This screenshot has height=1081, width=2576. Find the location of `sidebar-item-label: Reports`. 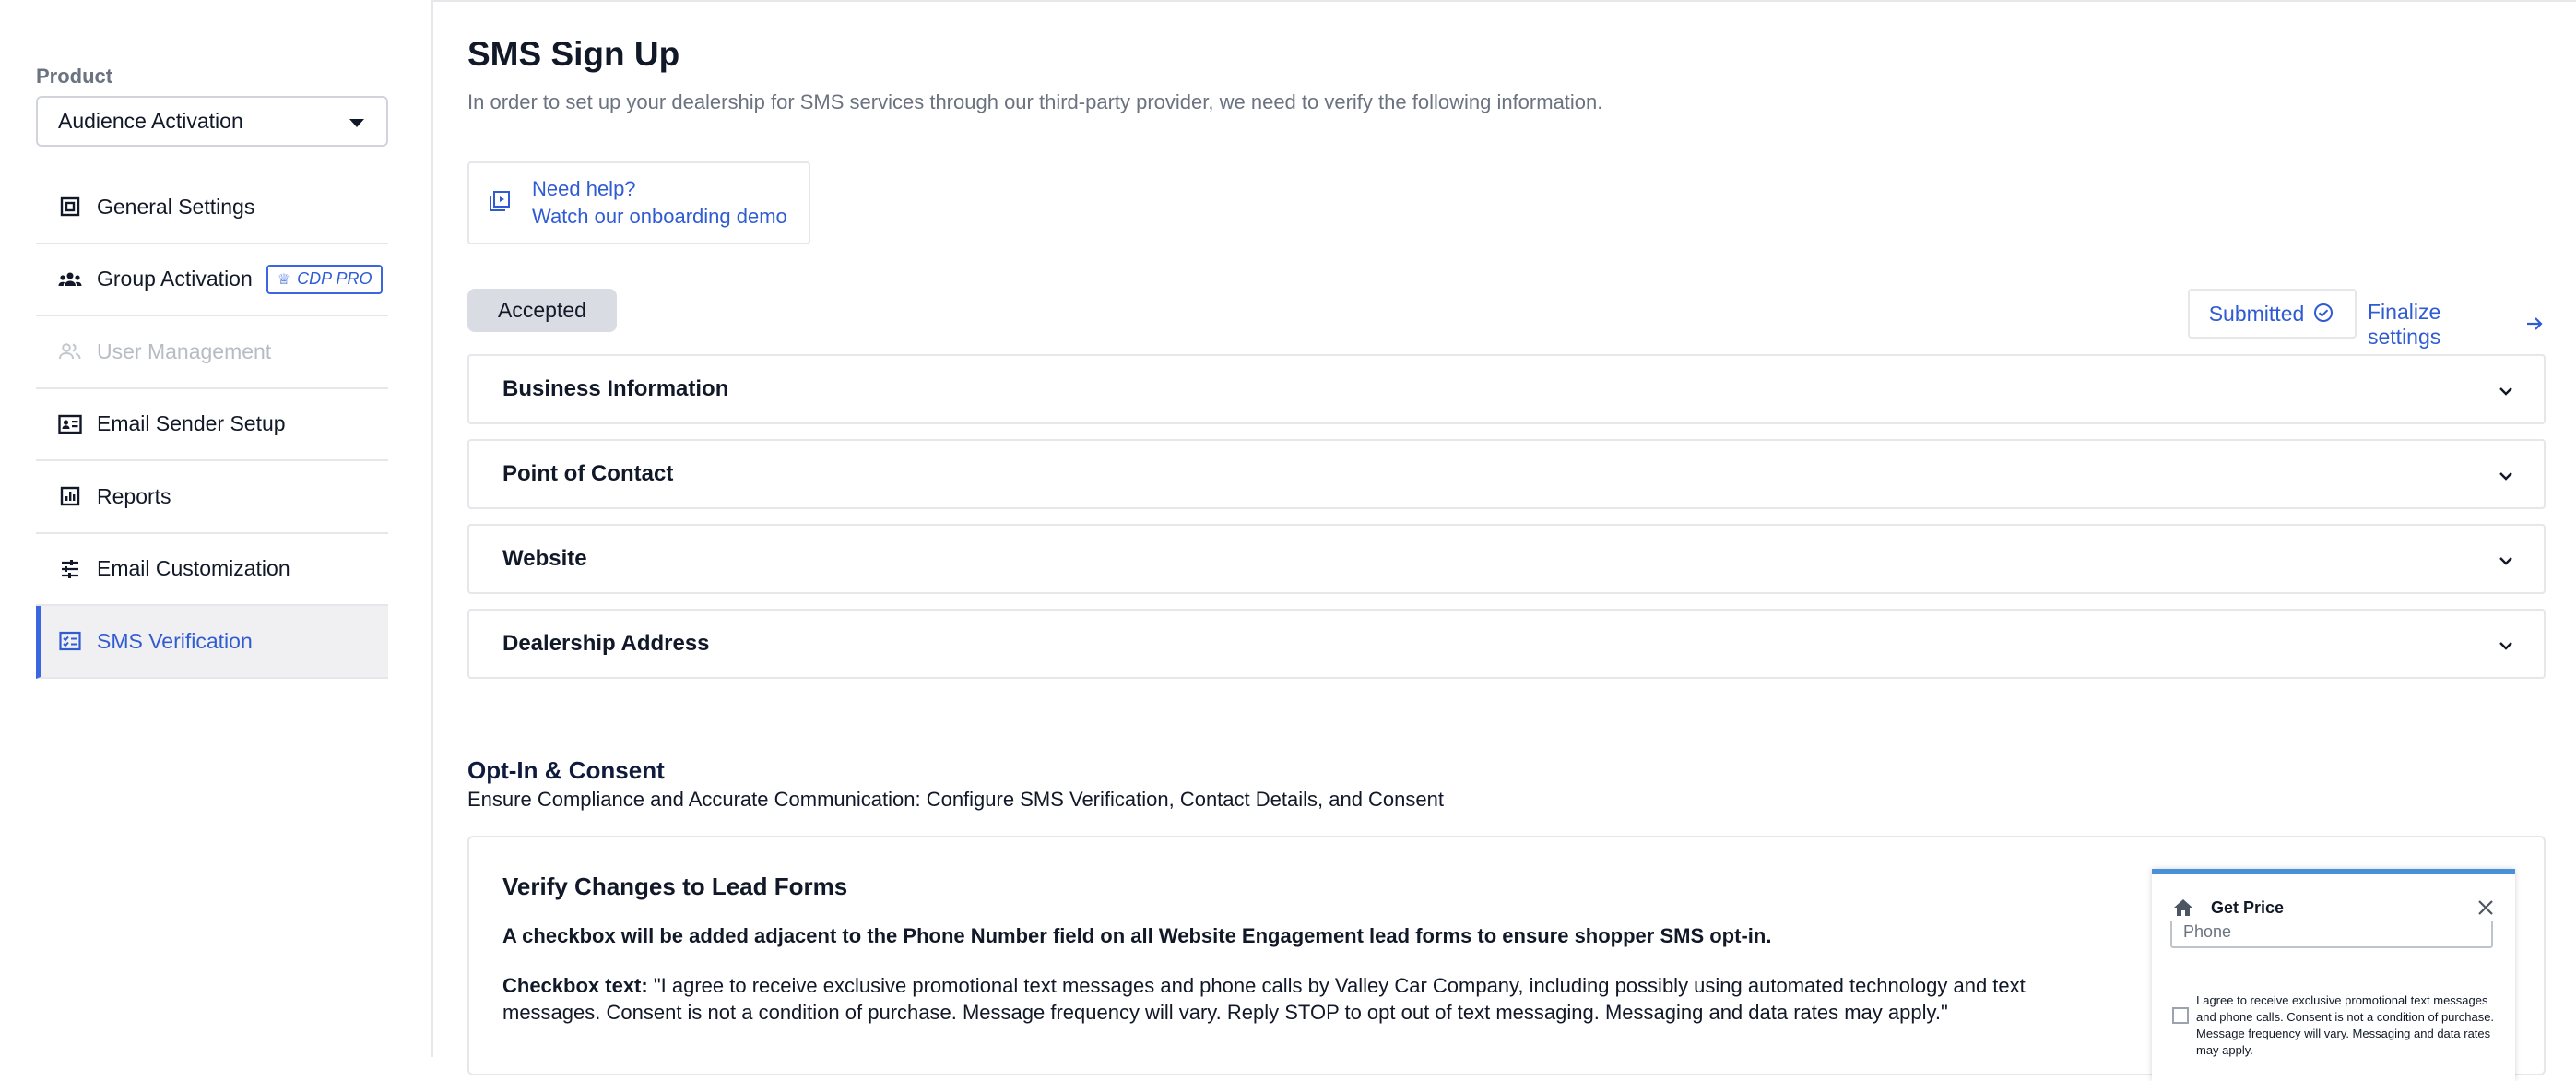

sidebar-item-label: Reports is located at coordinates (134, 495).